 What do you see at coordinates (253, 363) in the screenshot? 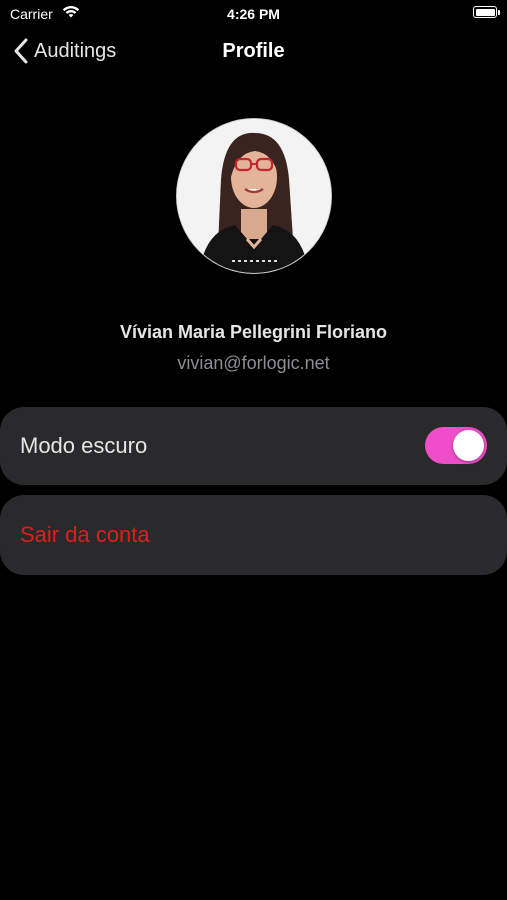
I see `user-email: vivian@forlogic.net` at bounding box center [253, 363].